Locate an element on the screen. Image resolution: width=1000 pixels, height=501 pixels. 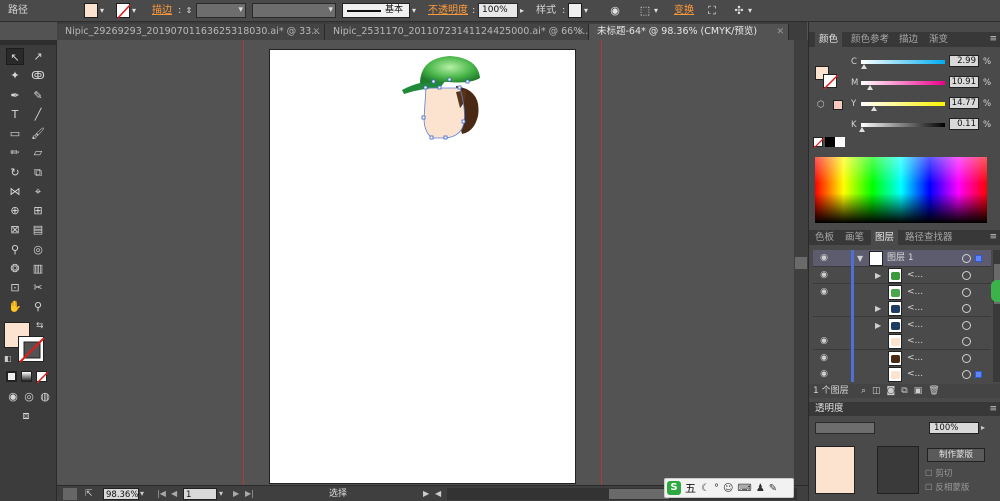
vertical-scrollbar is located at coordinates (801, 262).